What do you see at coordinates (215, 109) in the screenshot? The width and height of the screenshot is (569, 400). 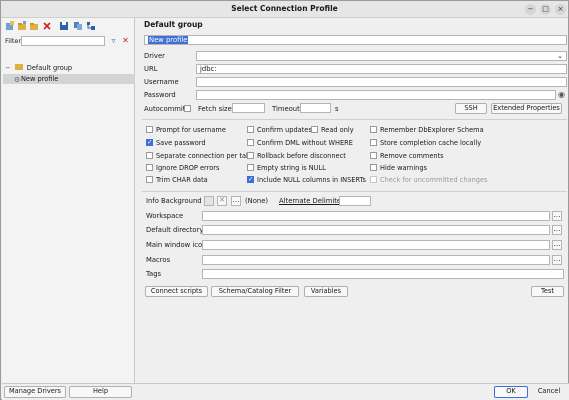 I see `fetch-size-label: Fetch size` at bounding box center [215, 109].